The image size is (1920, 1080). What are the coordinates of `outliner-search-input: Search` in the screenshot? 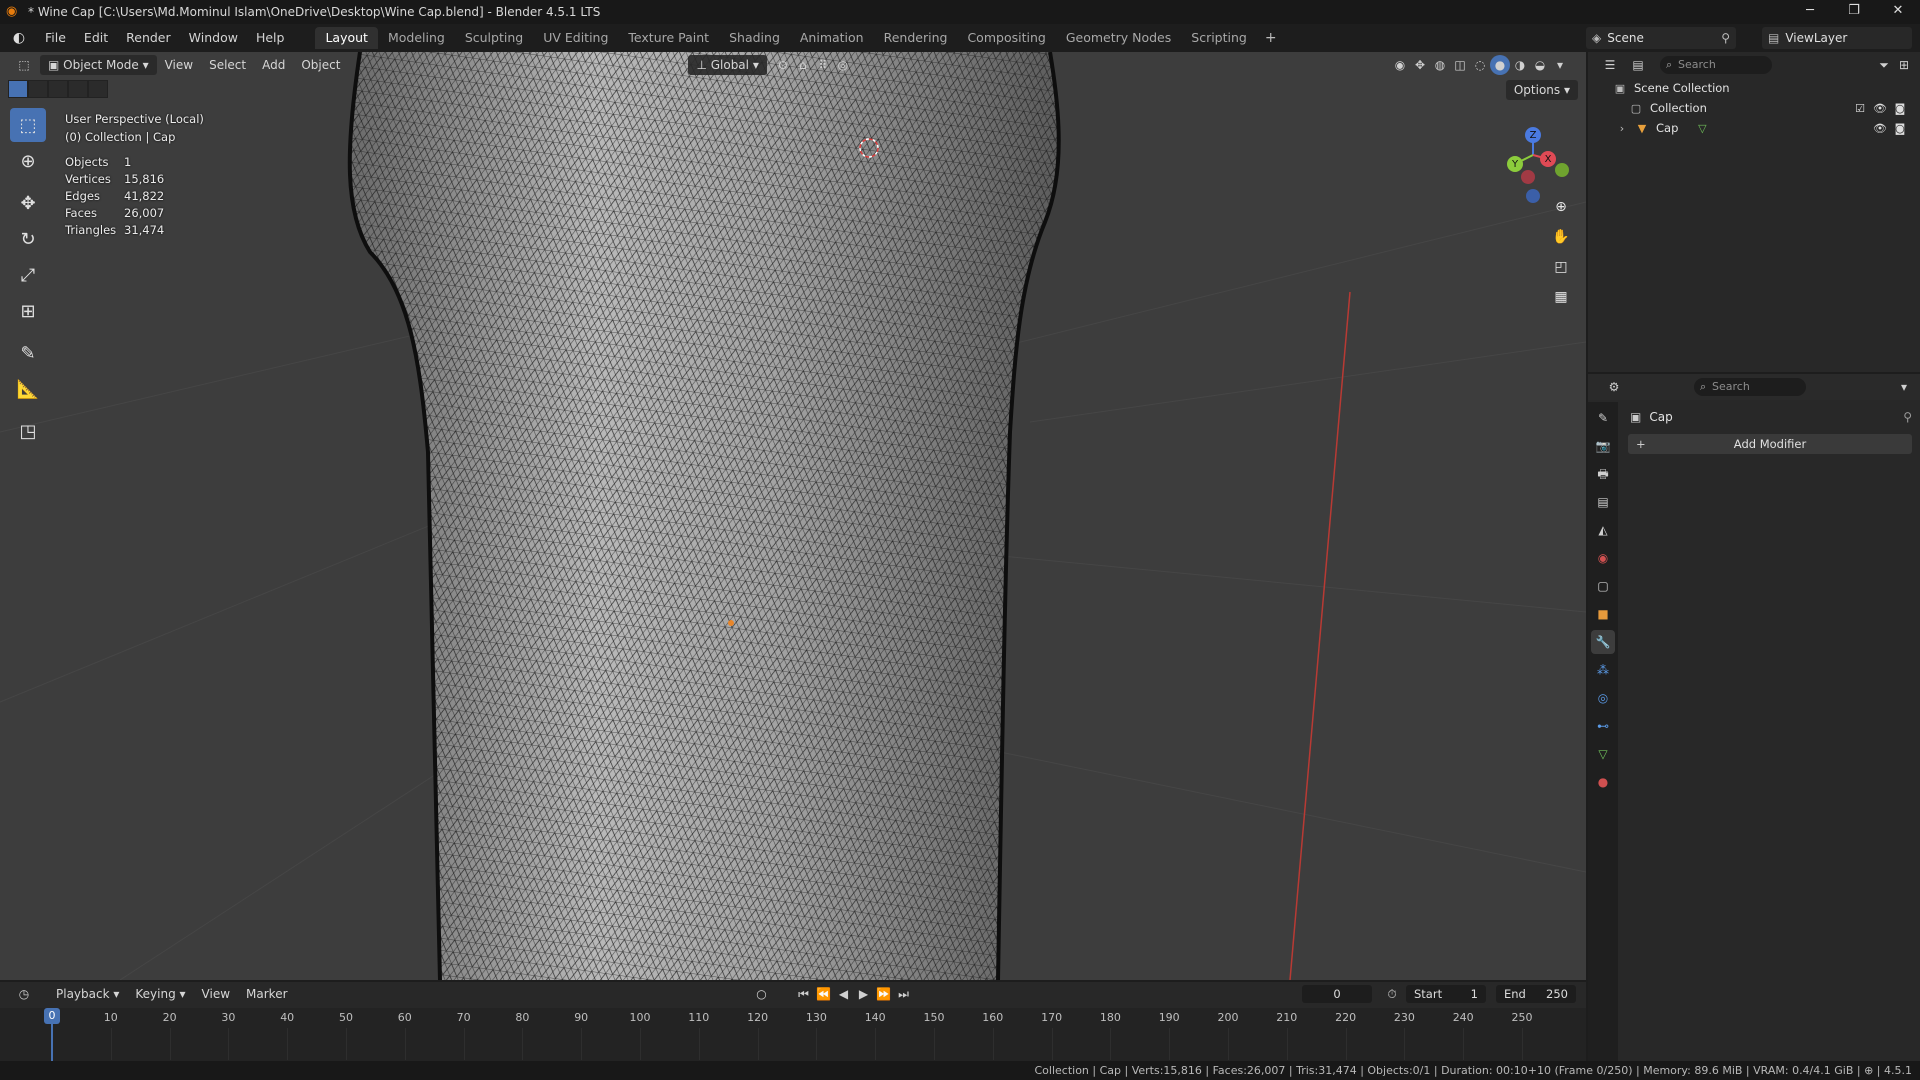 It's located at (1716, 65).